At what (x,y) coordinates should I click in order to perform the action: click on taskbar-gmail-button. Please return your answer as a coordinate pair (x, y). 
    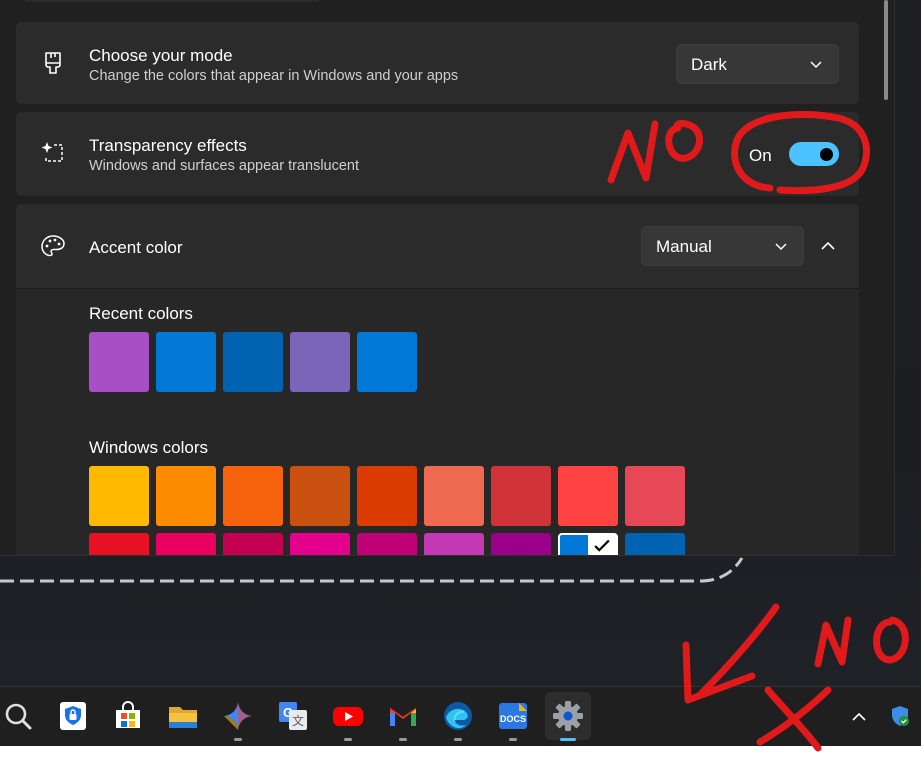
    Looking at the image, I should click on (403, 716).